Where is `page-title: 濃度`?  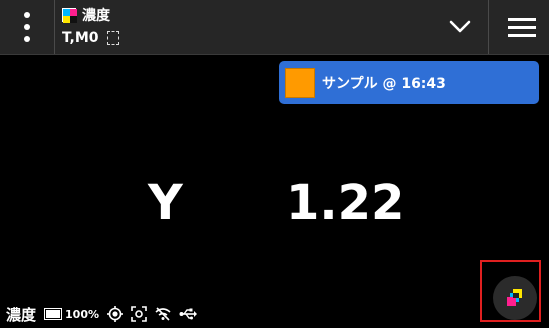
page-title: 濃度 is located at coordinates (96, 16).